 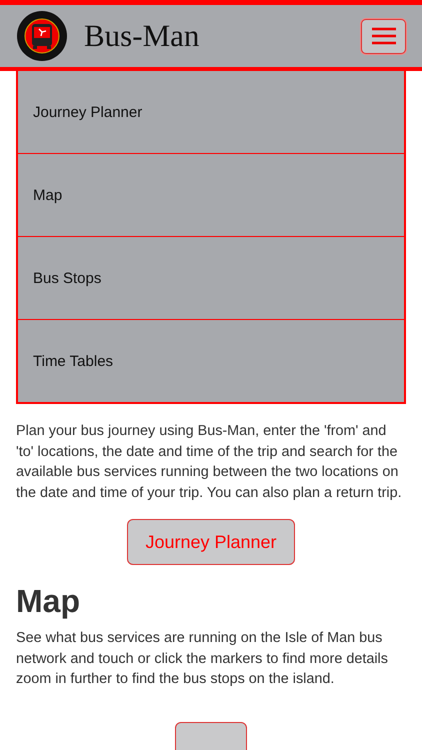 I want to click on menu-item: Bus Stops, so click(x=211, y=277).